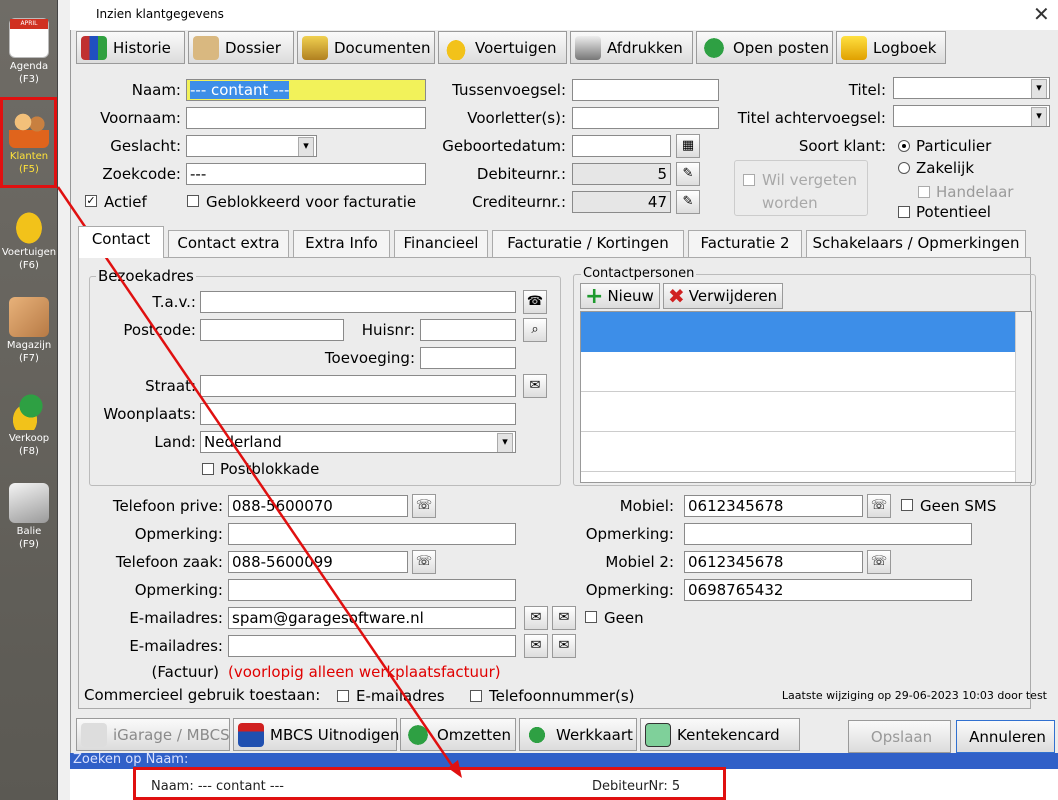 The image size is (1058, 800). I want to click on mbcs-button: MBCS Uitnodigen, so click(316, 734).